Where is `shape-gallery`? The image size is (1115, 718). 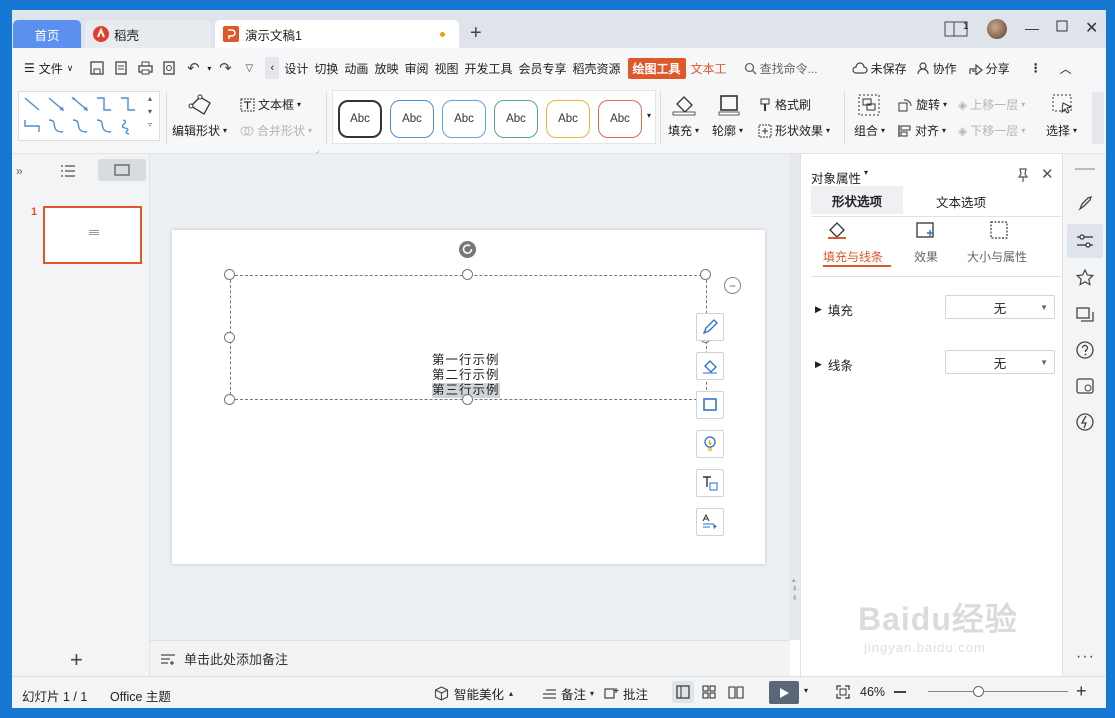 shape-gallery is located at coordinates (89, 116).